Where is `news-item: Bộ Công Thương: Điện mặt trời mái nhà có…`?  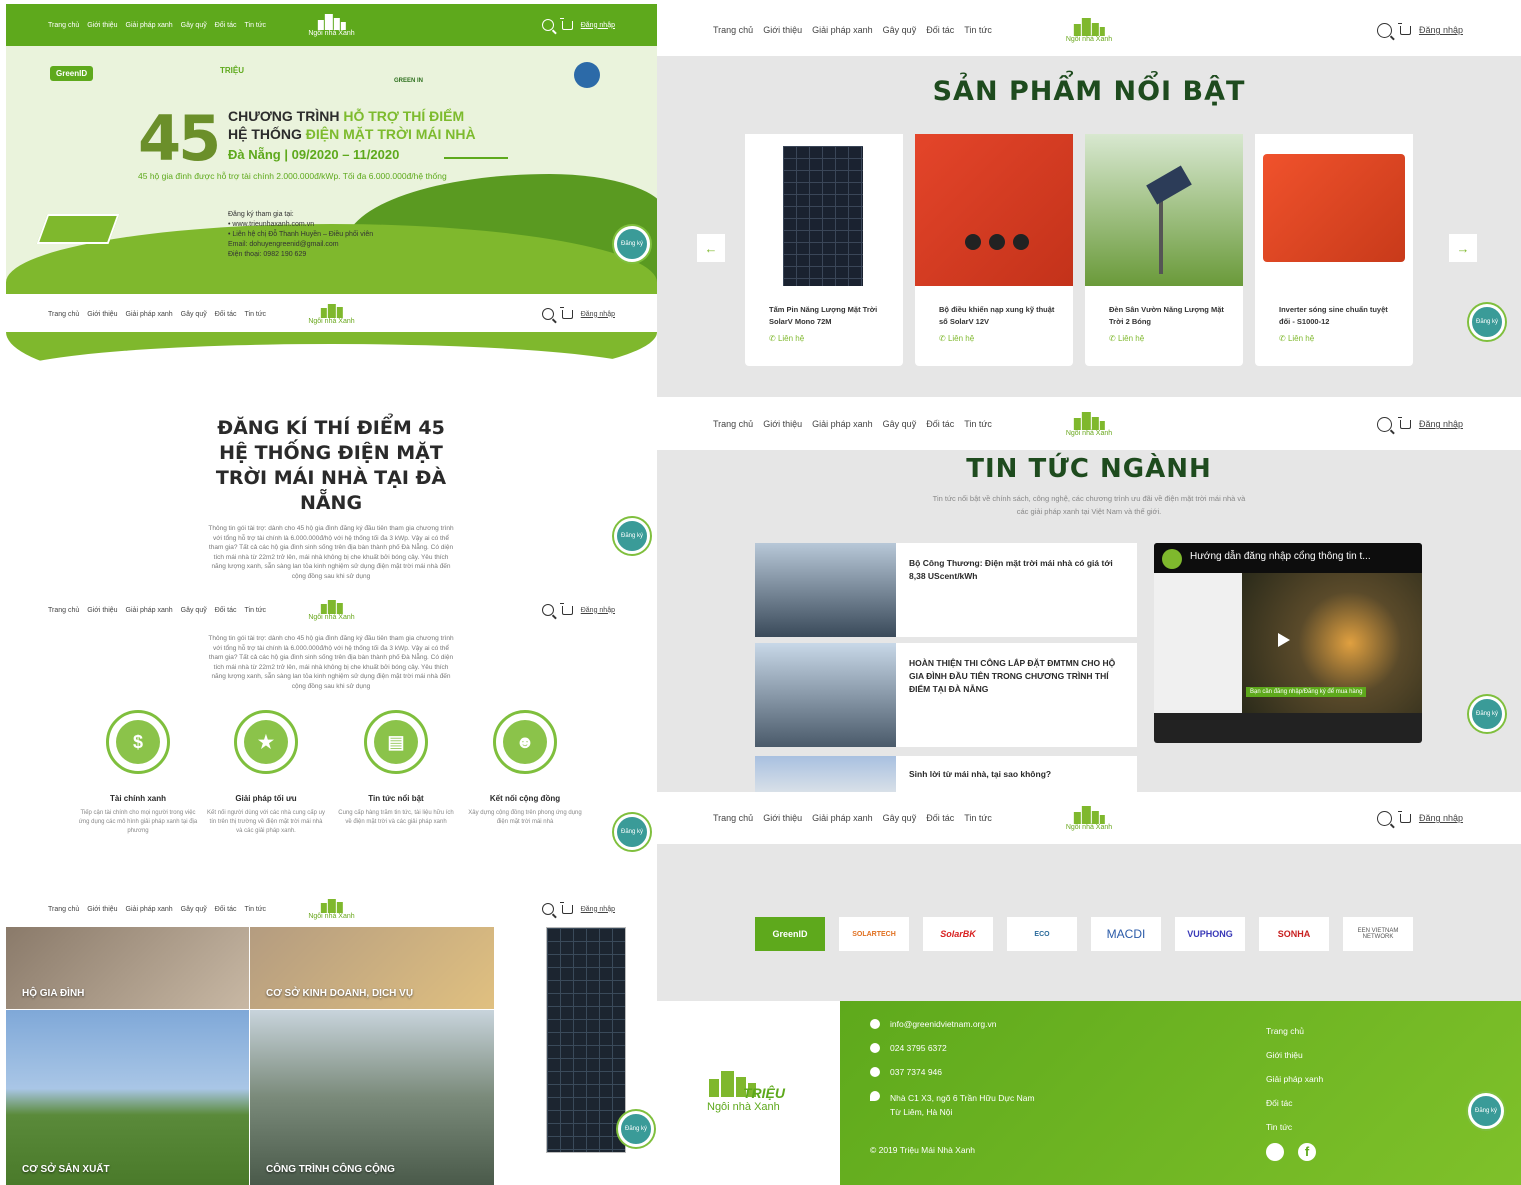 news-item: Bộ Công Thương: Điện mặt trời mái nhà có… is located at coordinates (946, 590).